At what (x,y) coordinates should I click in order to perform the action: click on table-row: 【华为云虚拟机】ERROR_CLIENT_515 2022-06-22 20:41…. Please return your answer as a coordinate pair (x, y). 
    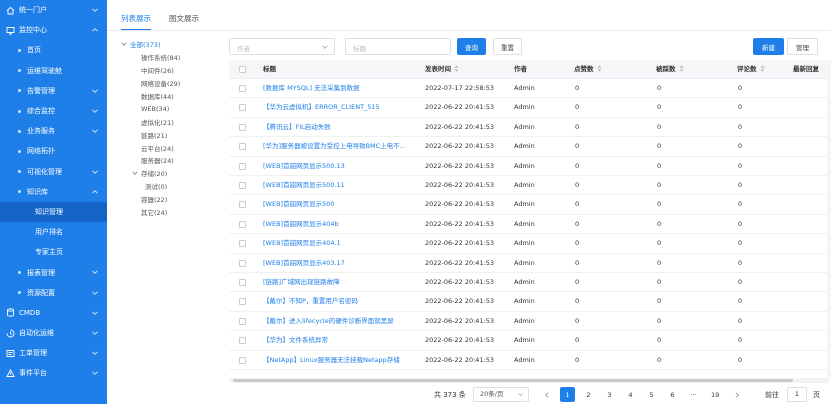
    Looking at the image, I should click on (529, 108).